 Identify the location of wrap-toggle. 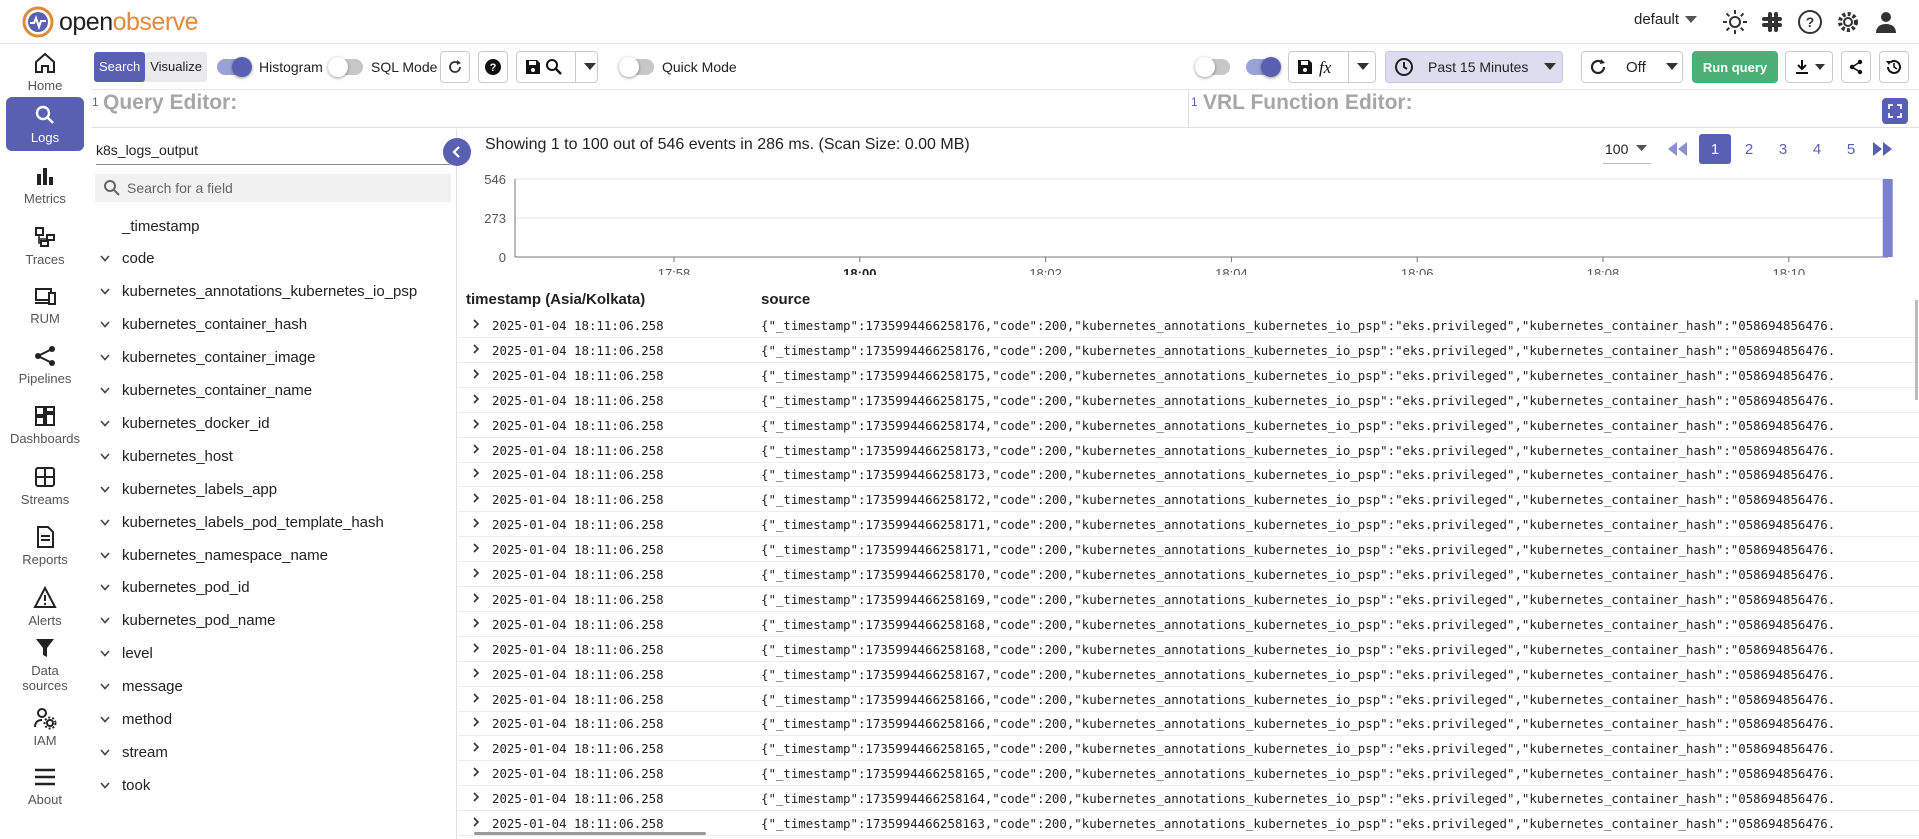
(1212, 67).